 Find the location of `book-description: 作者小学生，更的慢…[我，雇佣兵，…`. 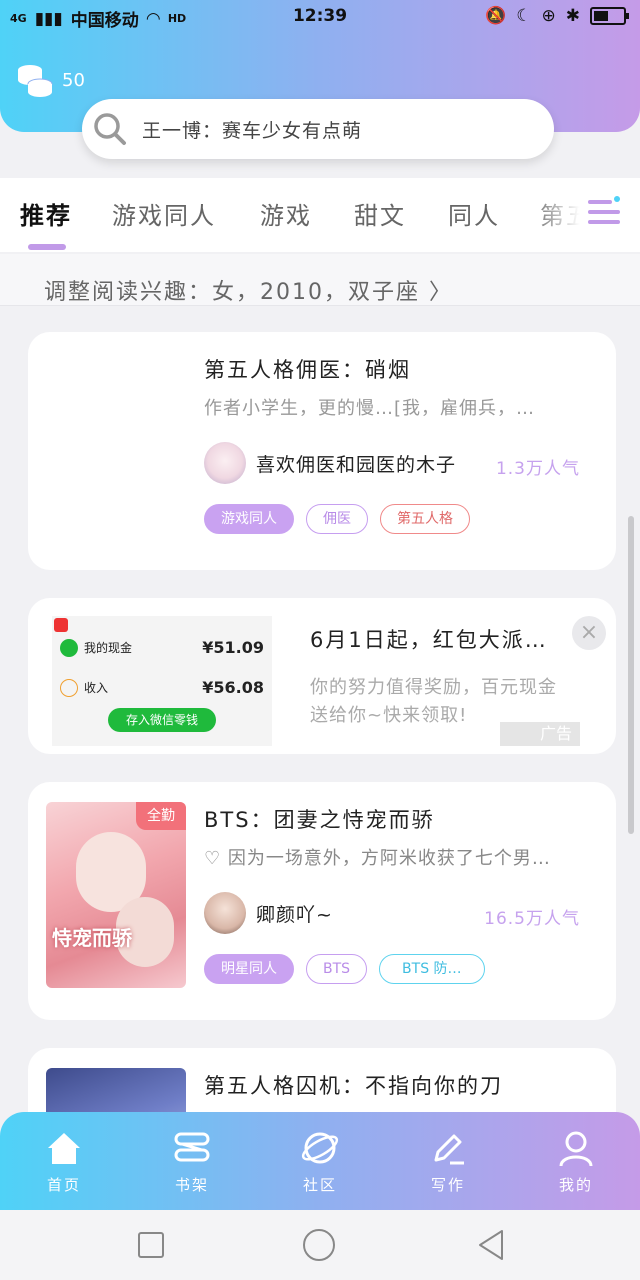

book-description: 作者小学生，更的慢…[我，雇佣兵，… is located at coordinates (370, 408).